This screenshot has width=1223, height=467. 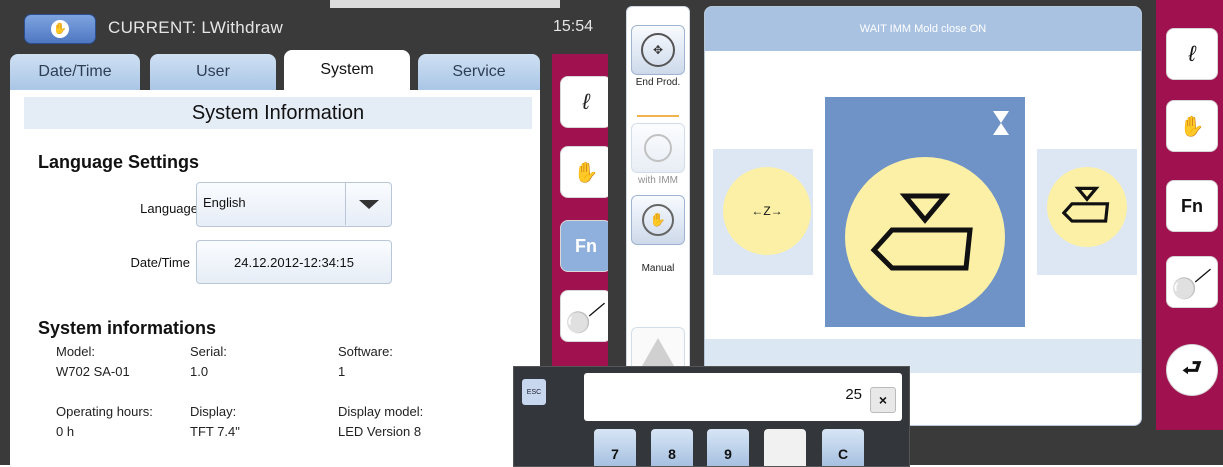 What do you see at coordinates (672, 447) in the screenshot?
I see `key-8: 8` at bounding box center [672, 447].